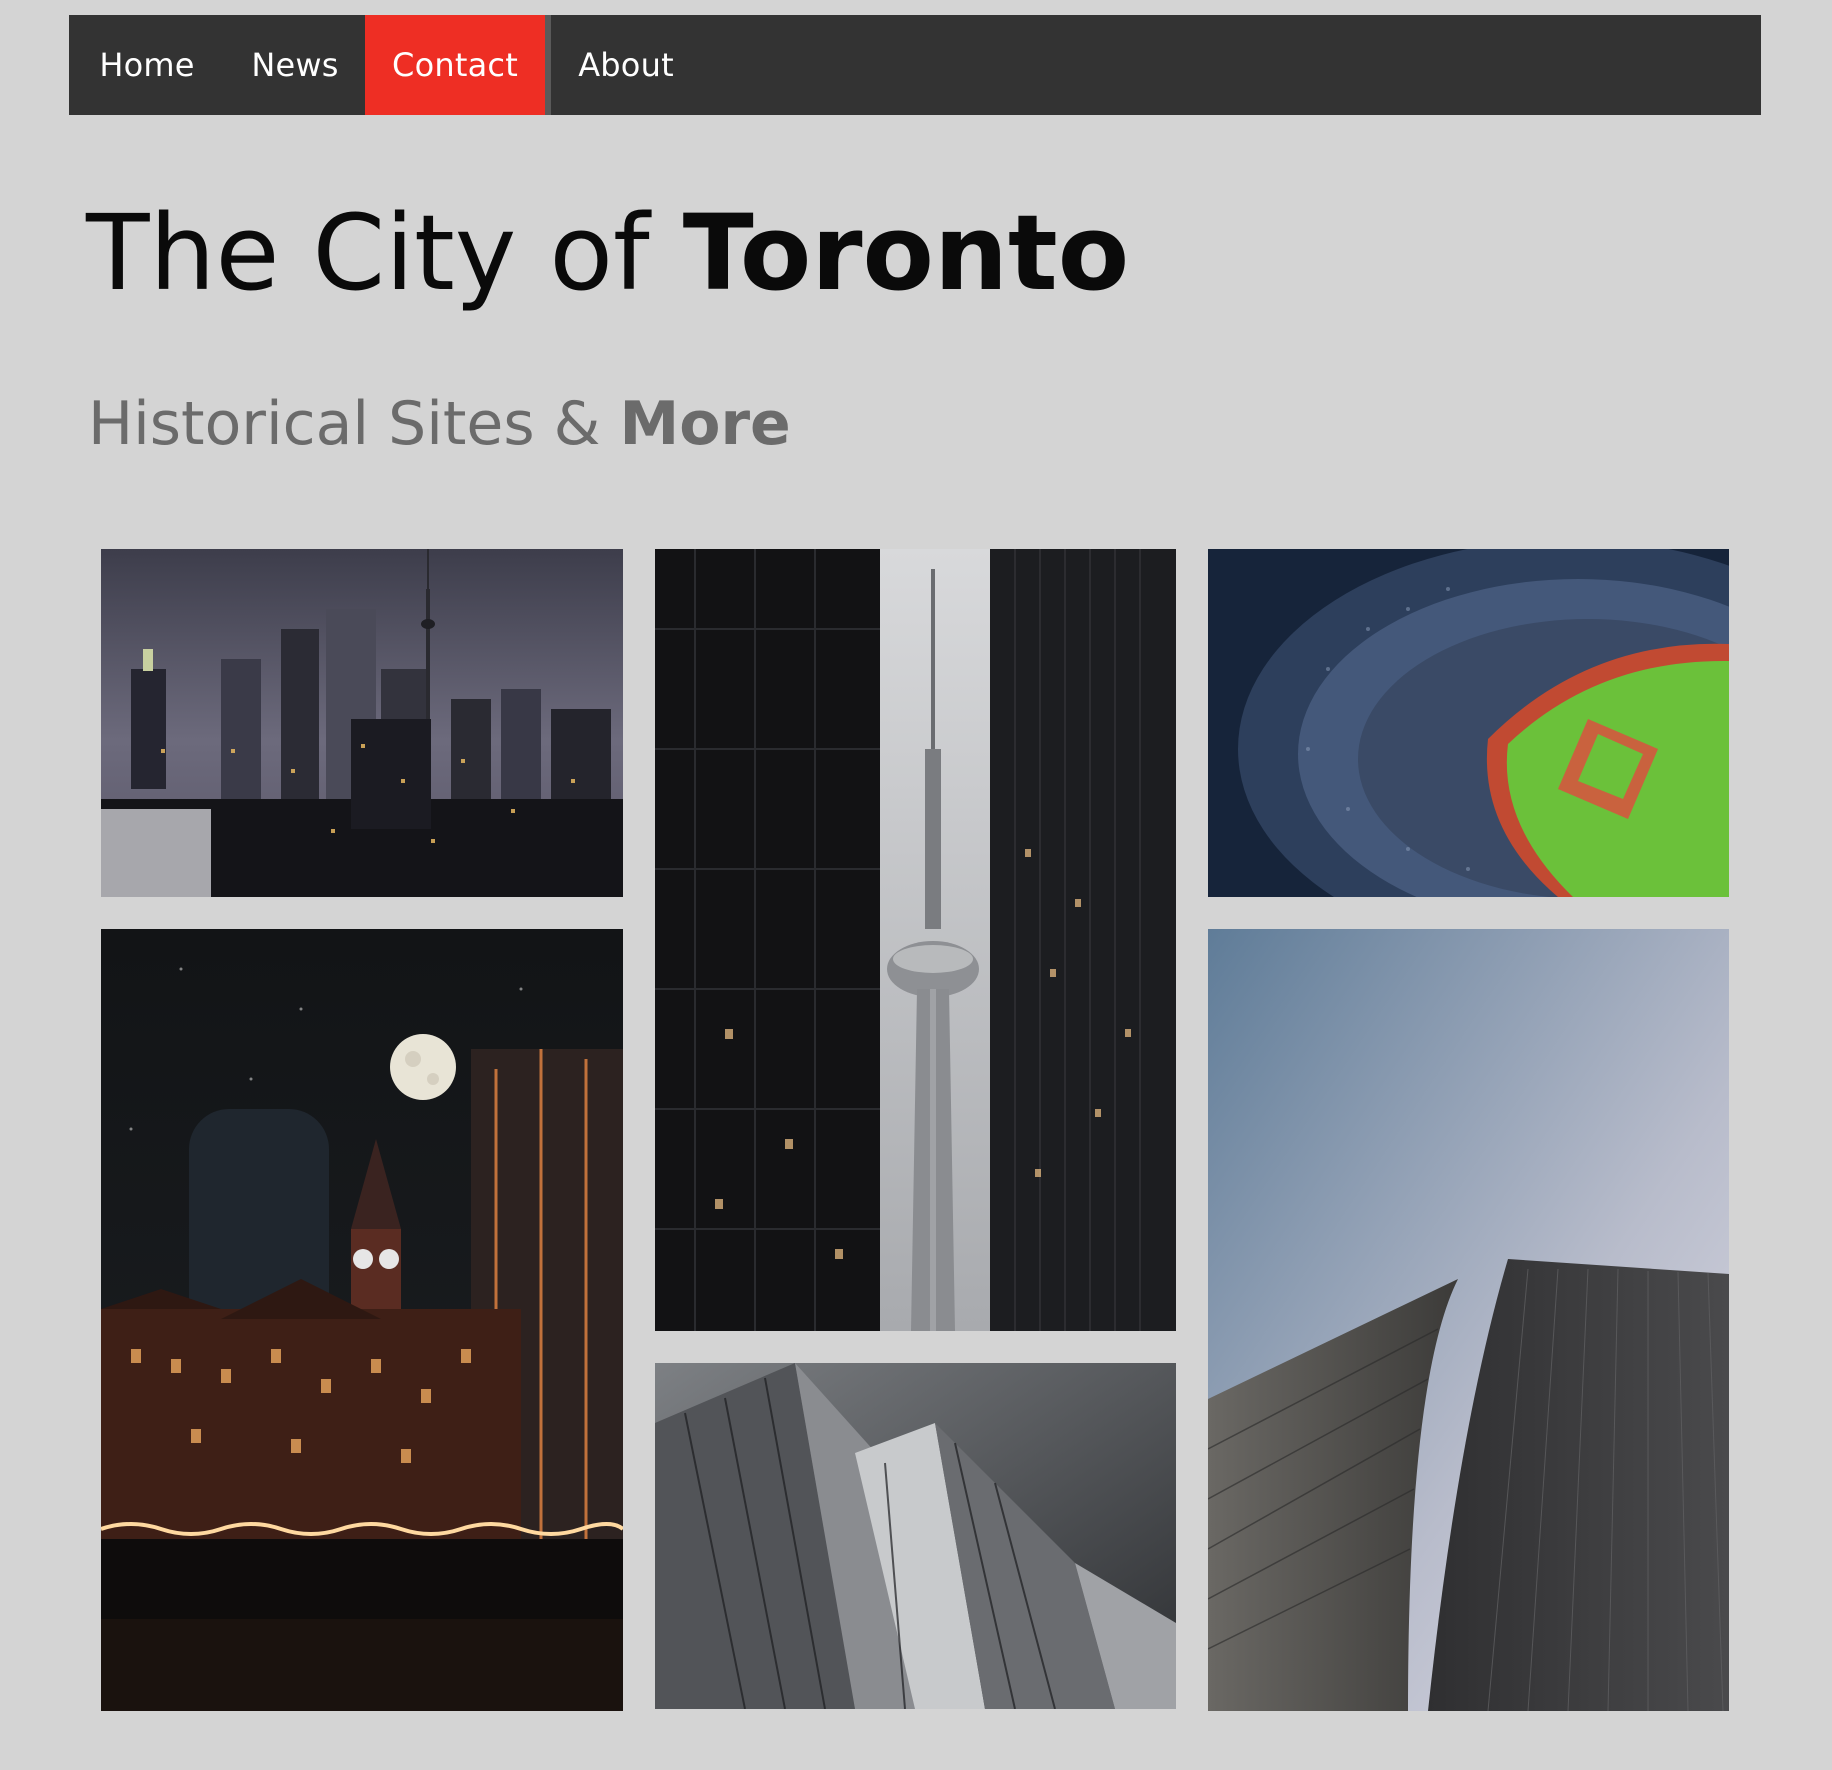 The width and height of the screenshot is (1832, 1770). Describe the element at coordinates (384, 253) in the screenshot. I see `page-title-light: The City of` at that location.